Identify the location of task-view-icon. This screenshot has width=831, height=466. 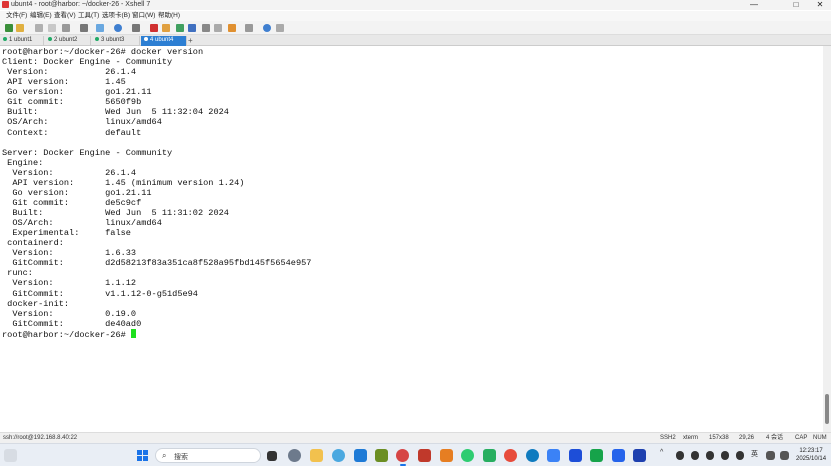
(272, 456).